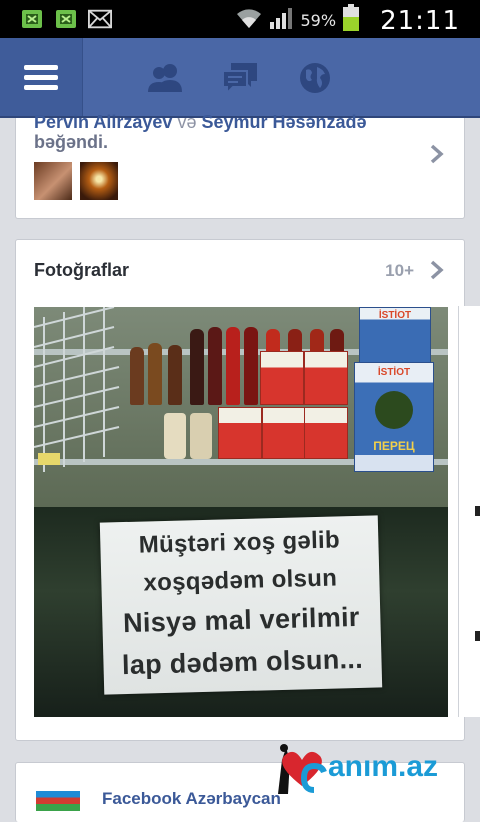 This screenshot has height=822, width=480. Describe the element at coordinates (383, 766) in the screenshot. I see `watermark-text: anım.az` at that location.